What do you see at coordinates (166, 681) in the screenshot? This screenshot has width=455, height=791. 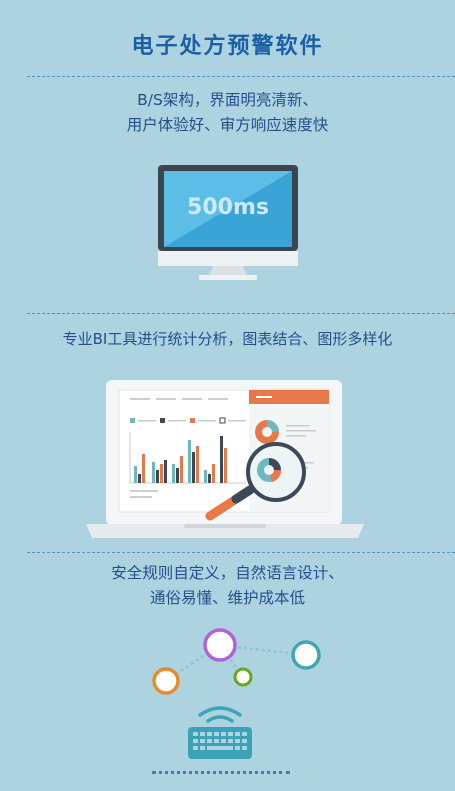 I see `node-orange` at bounding box center [166, 681].